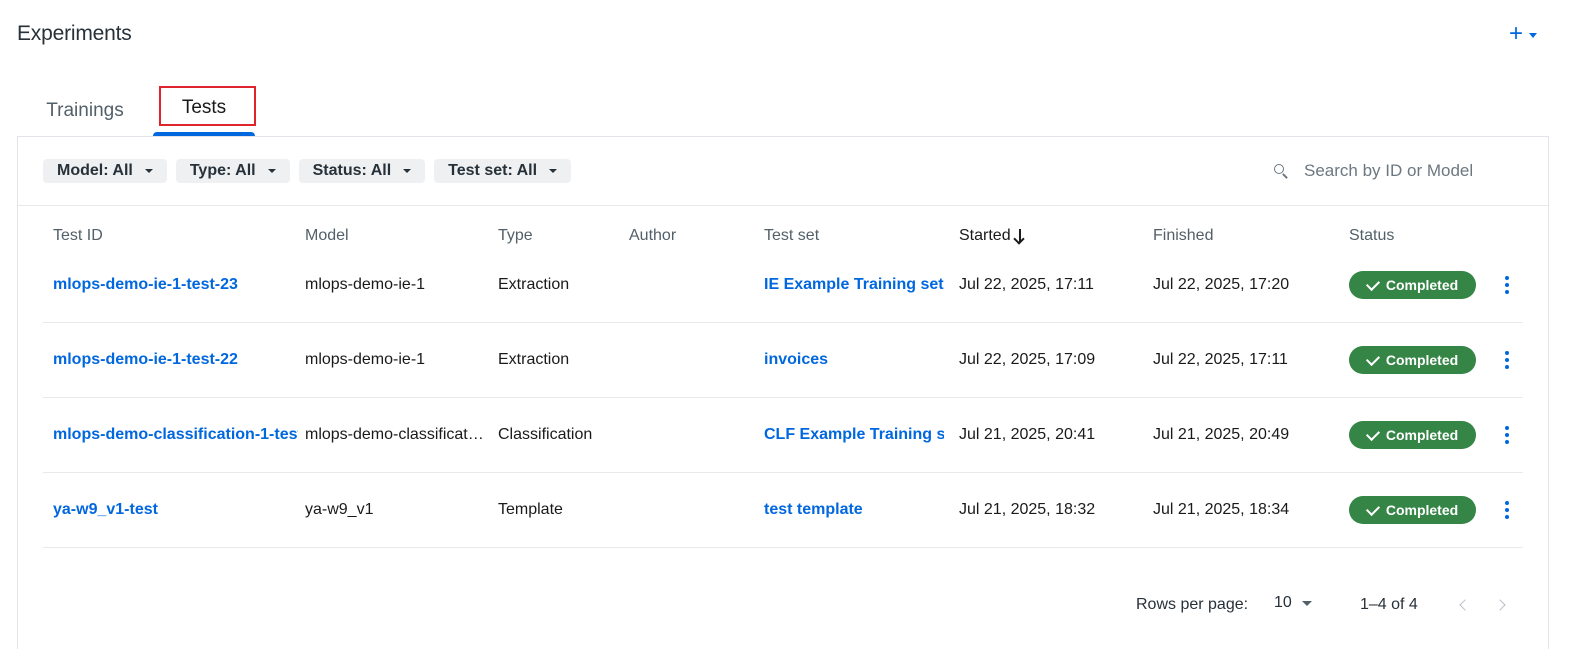 This screenshot has width=1569, height=649. Describe the element at coordinates (985, 235) in the screenshot. I see `column-header-label: Started` at that location.